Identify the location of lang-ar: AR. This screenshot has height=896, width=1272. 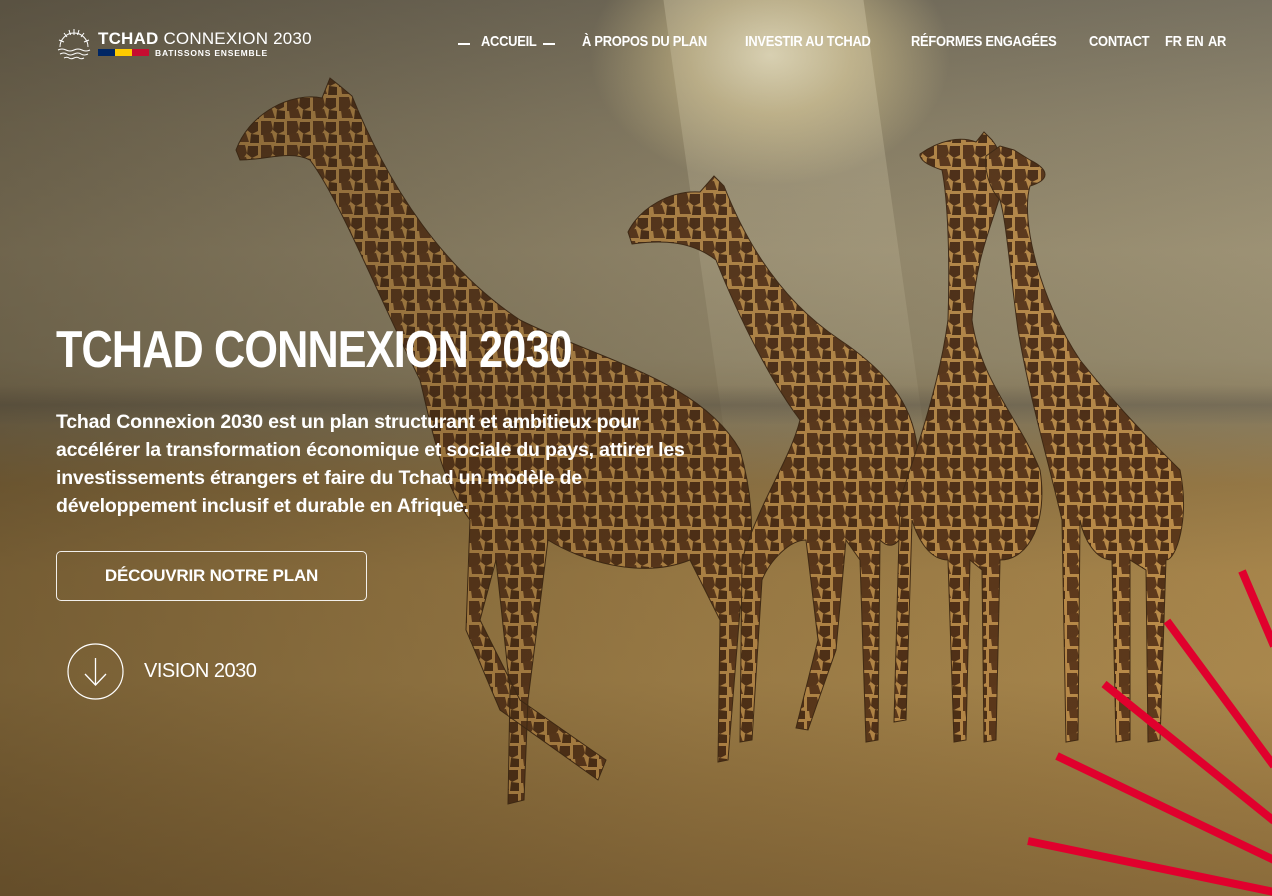
(1217, 41).